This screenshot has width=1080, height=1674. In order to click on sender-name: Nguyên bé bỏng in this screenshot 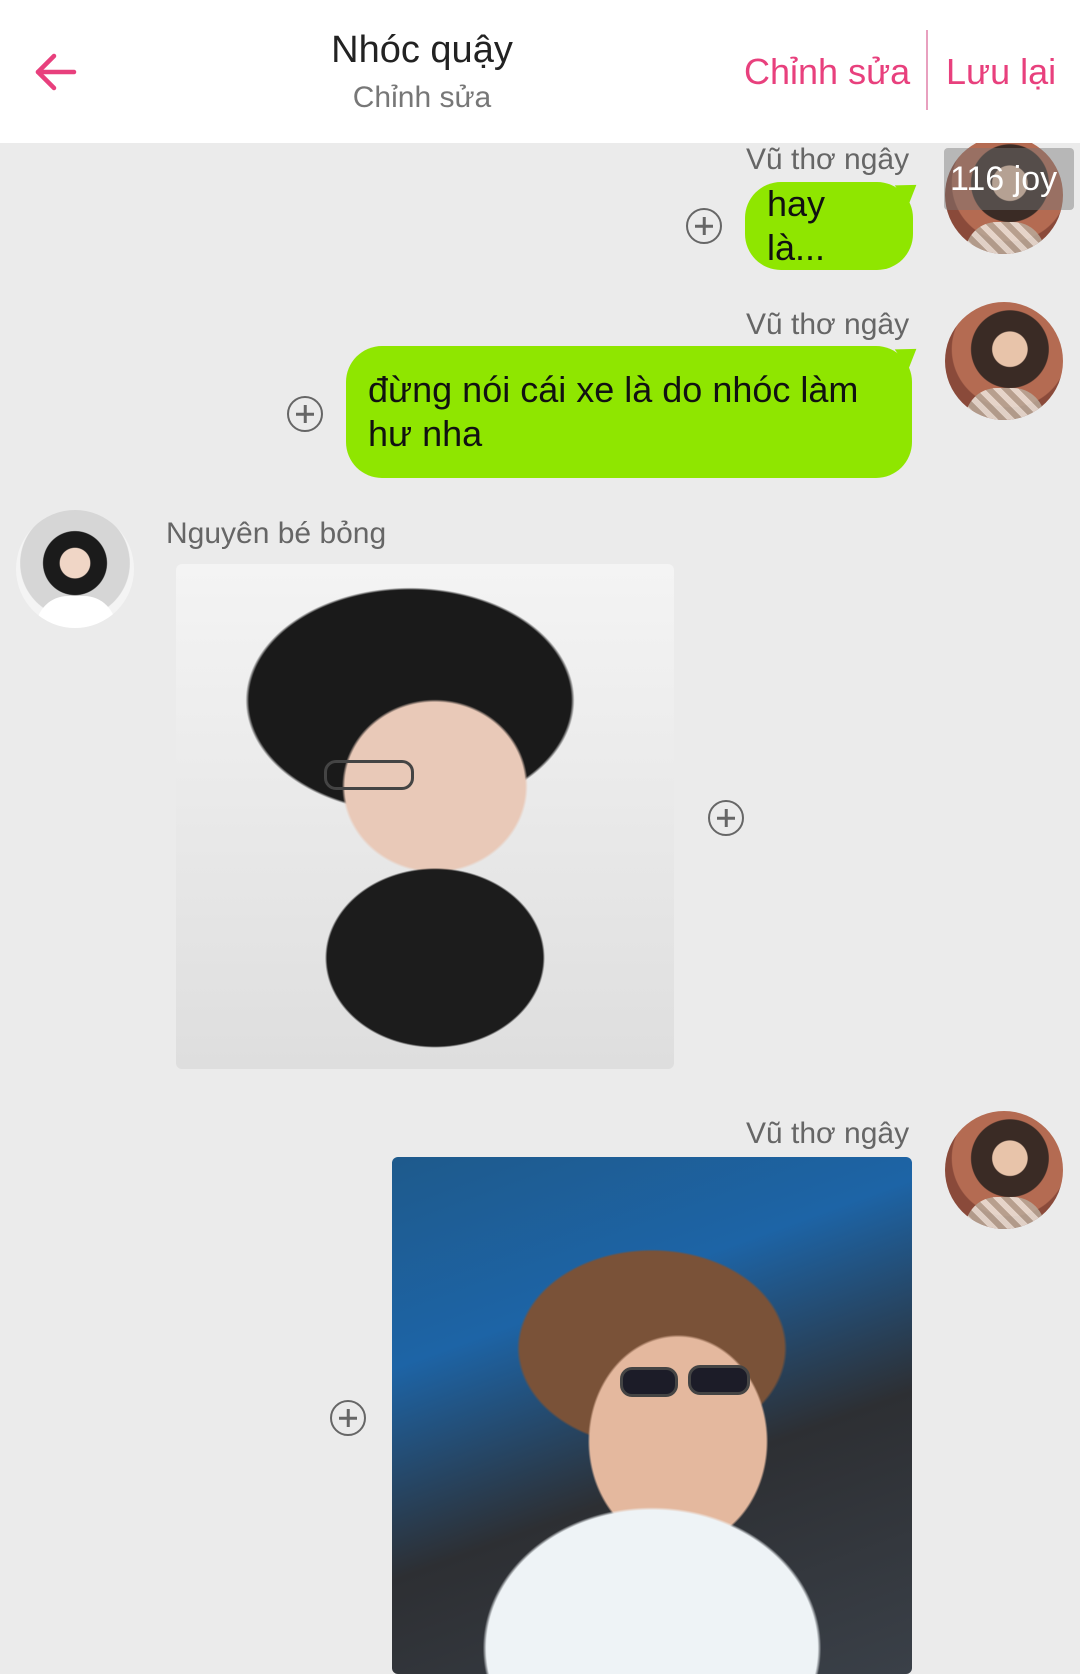, I will do `click(276, 533)`.